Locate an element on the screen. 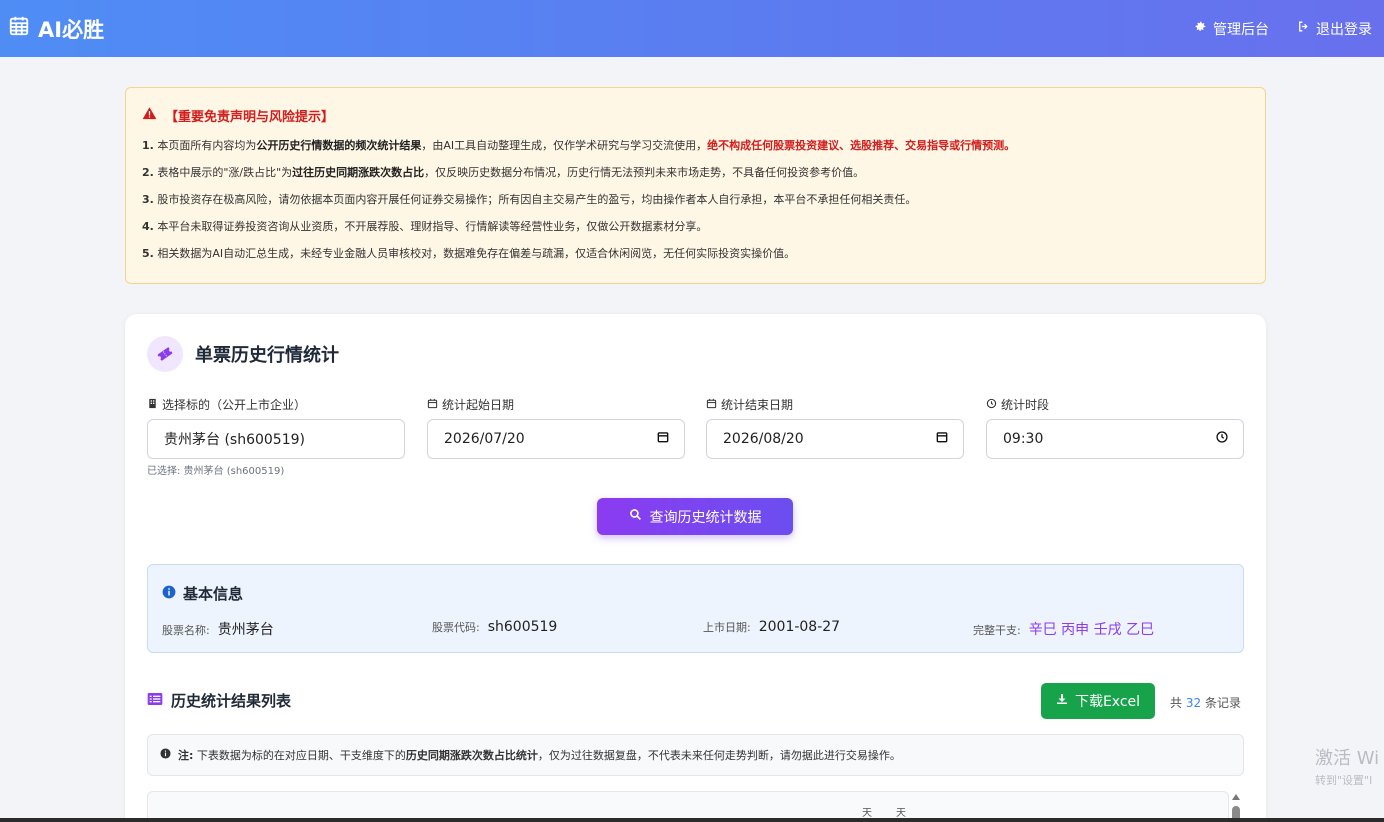 This screenshot has width=1384, height=822. logout-label: 退出登录 is located at coordinates (1344, 29).